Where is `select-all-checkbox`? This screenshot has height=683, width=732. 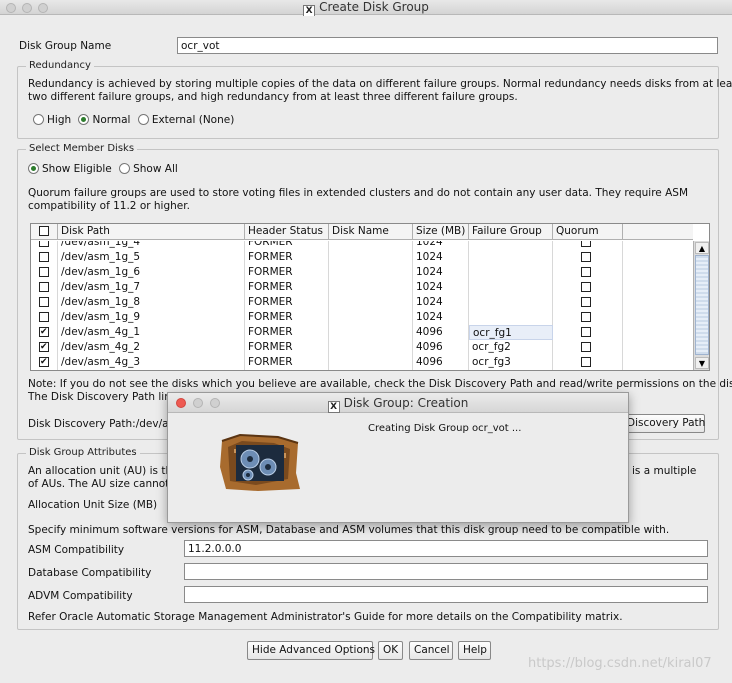
select-all-checkbox is located at coordinates (44, 231).